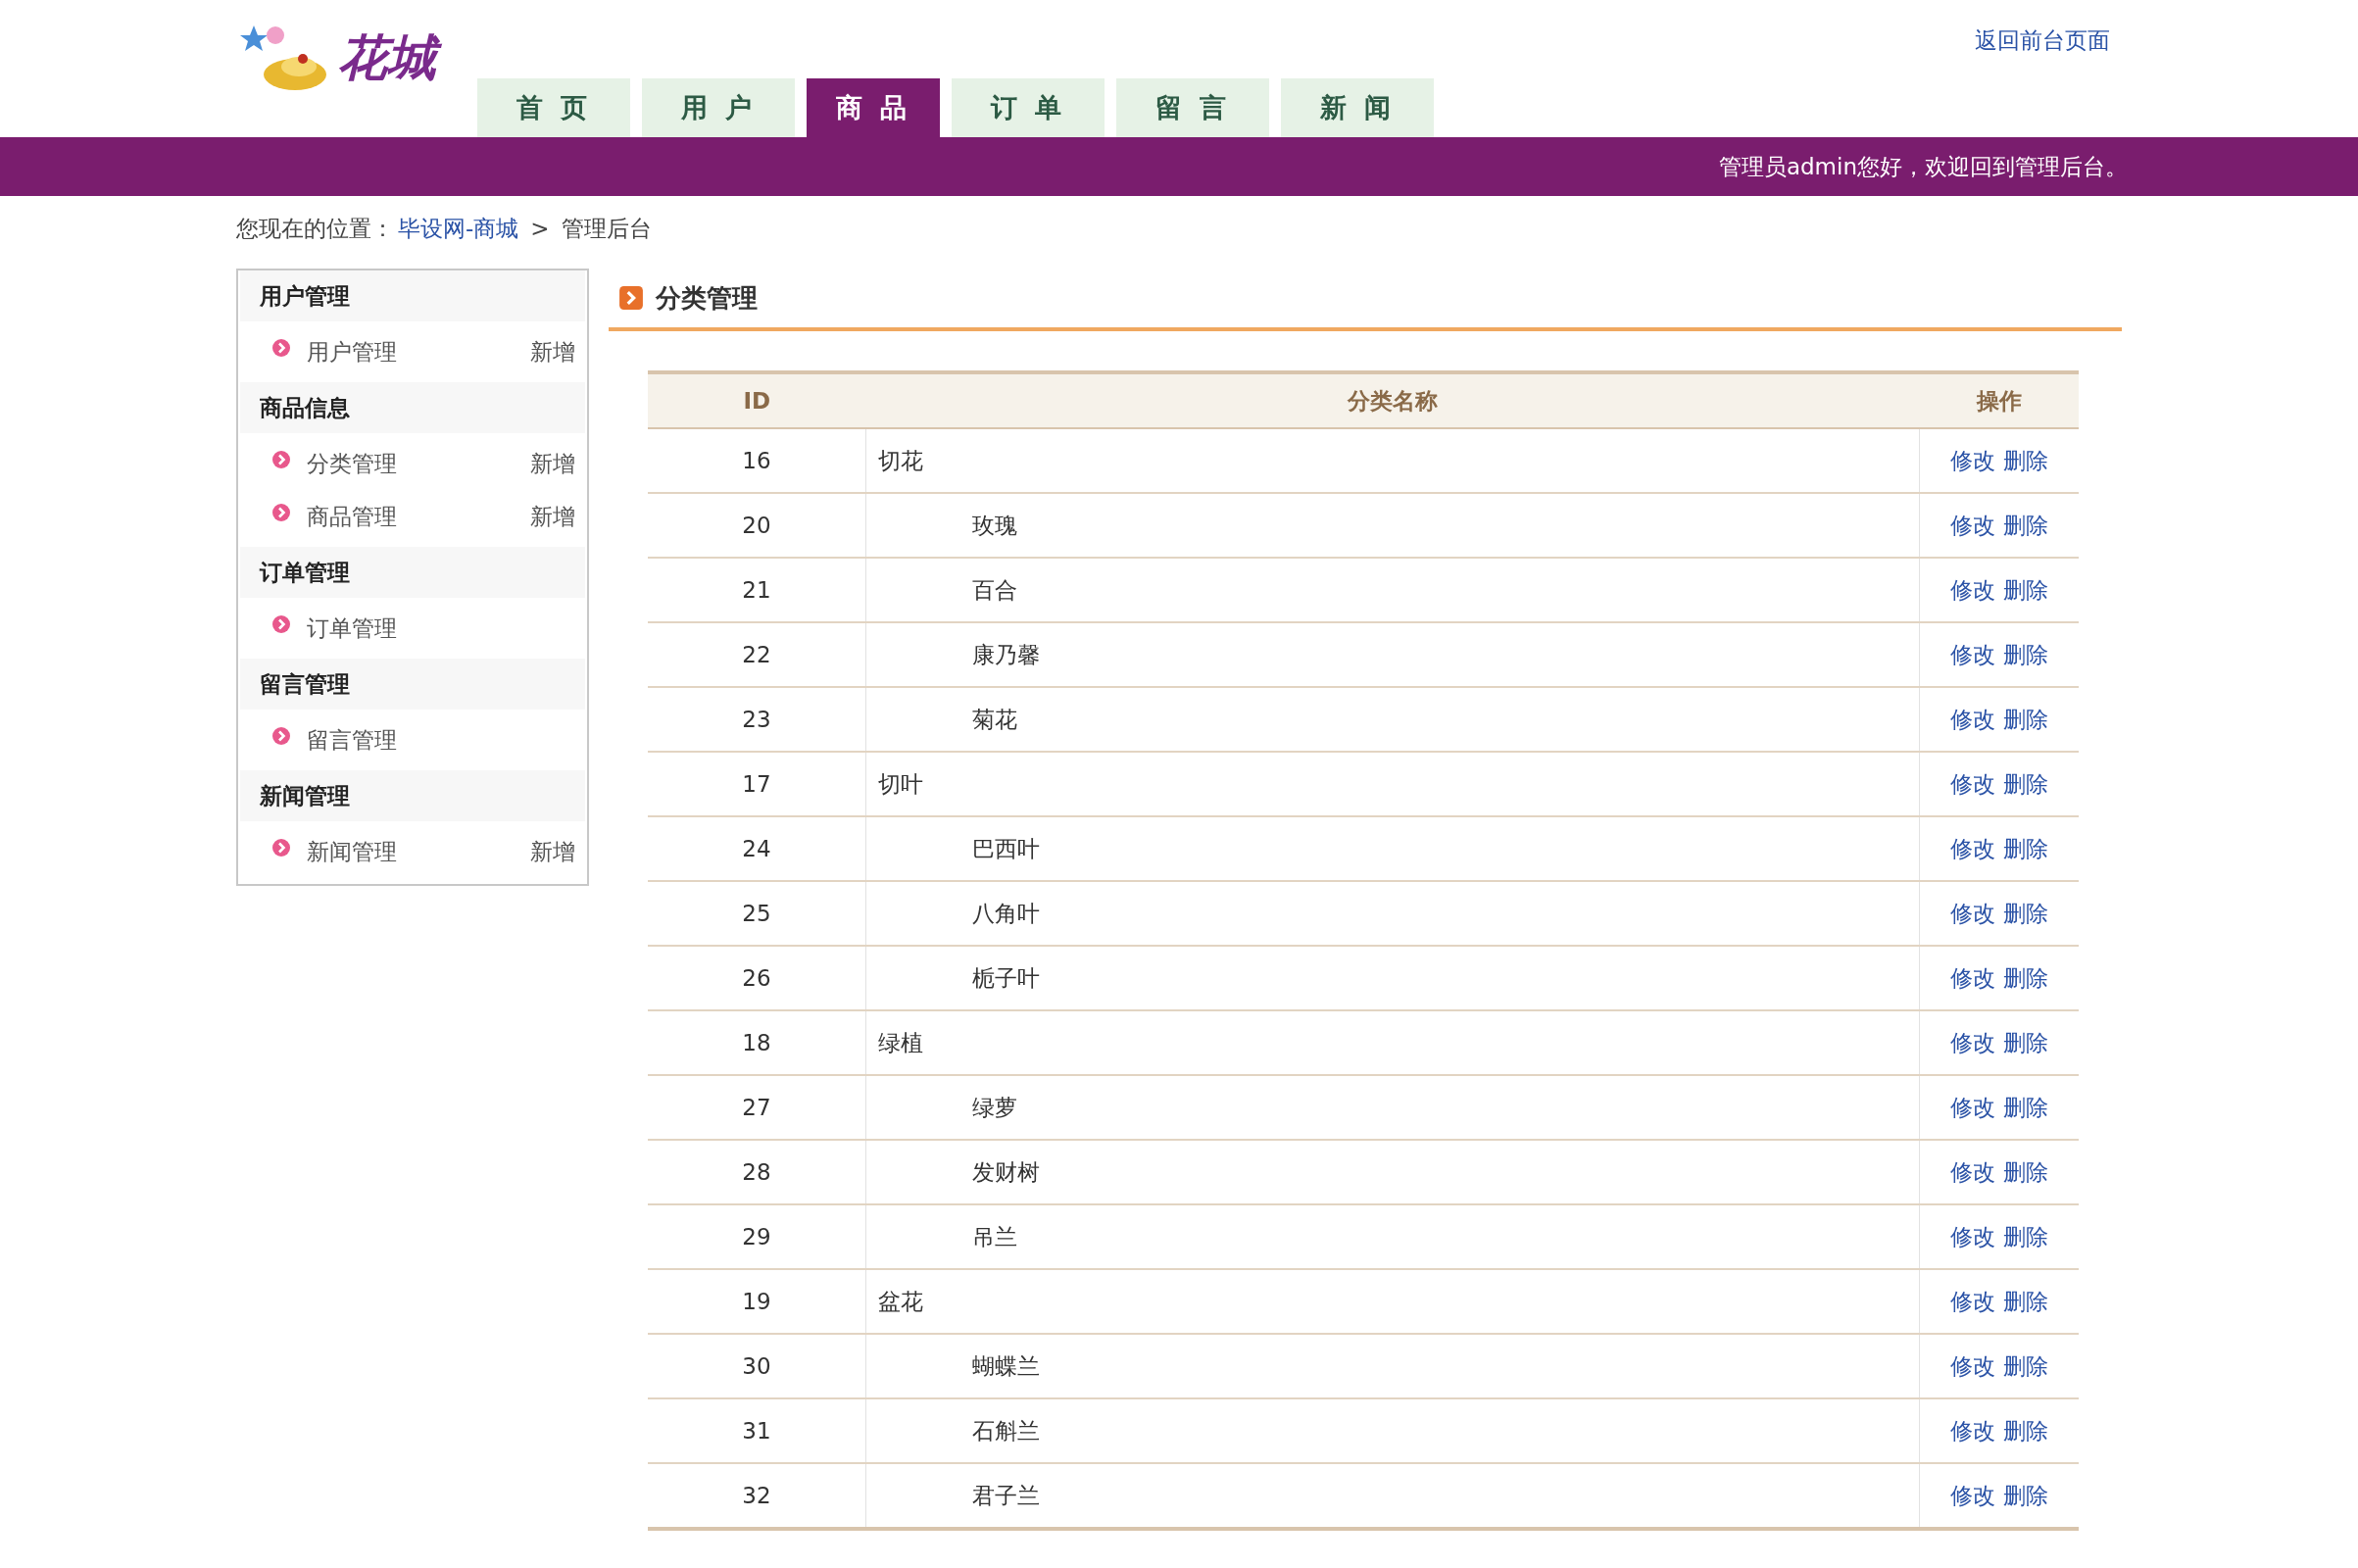  Describe the element at coordinates (757, 1107) in the screenshot. I see `id-cell: 27` at that location.